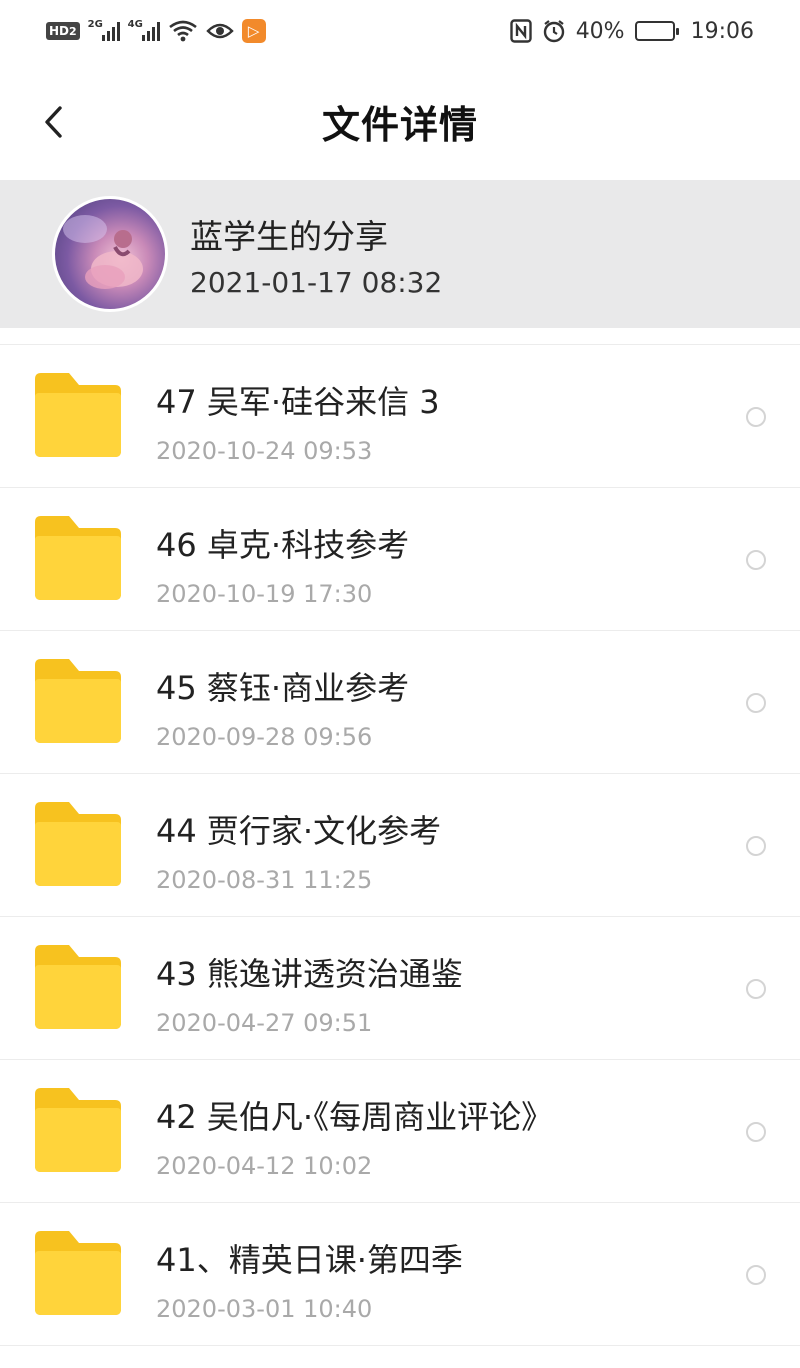 The height and width of the screenshot is (1368, 800). I want to click on sharer-info: 蓝学生的分享 2021-01-17 08:32, so click(316, 254).